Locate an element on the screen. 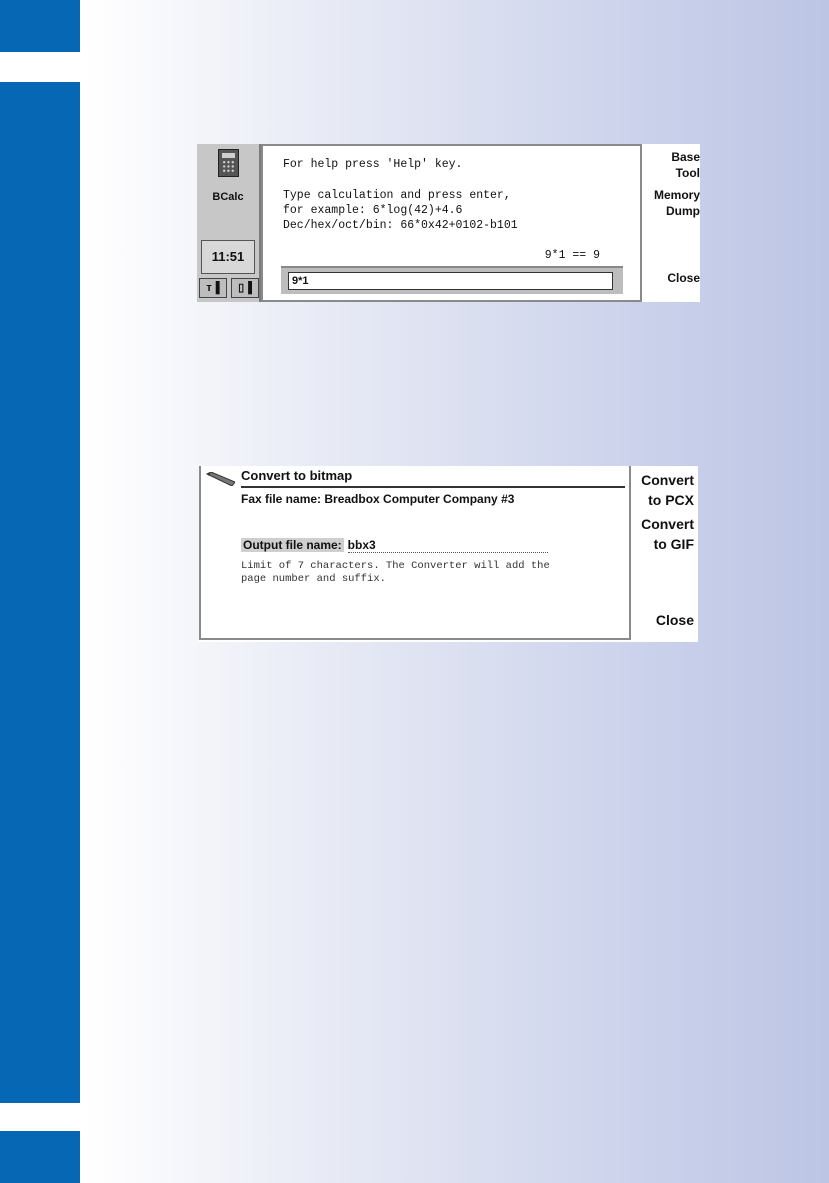 The height and width of the screenshot is (1183, 829). output-file-field: bbx3 is located at coordinates (447, 545).